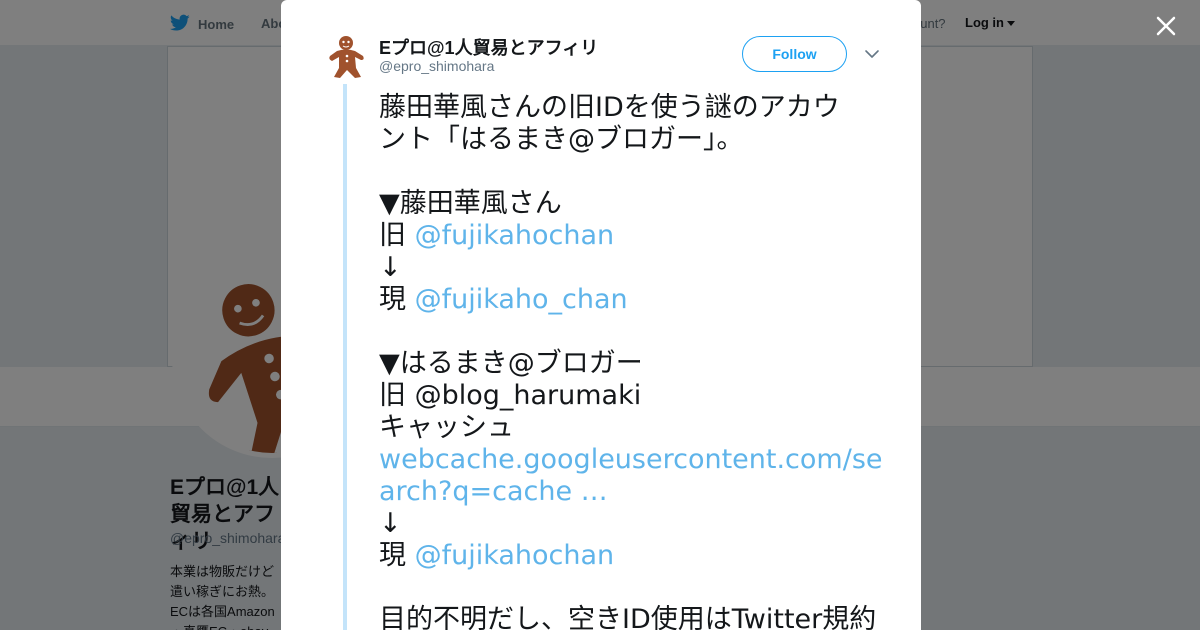 The width and height of the screenshot is (1200, 630). What do you see at coordinates (345, 357) in the screenshot?
I see `thread-line` at bounding box center [345, 357].